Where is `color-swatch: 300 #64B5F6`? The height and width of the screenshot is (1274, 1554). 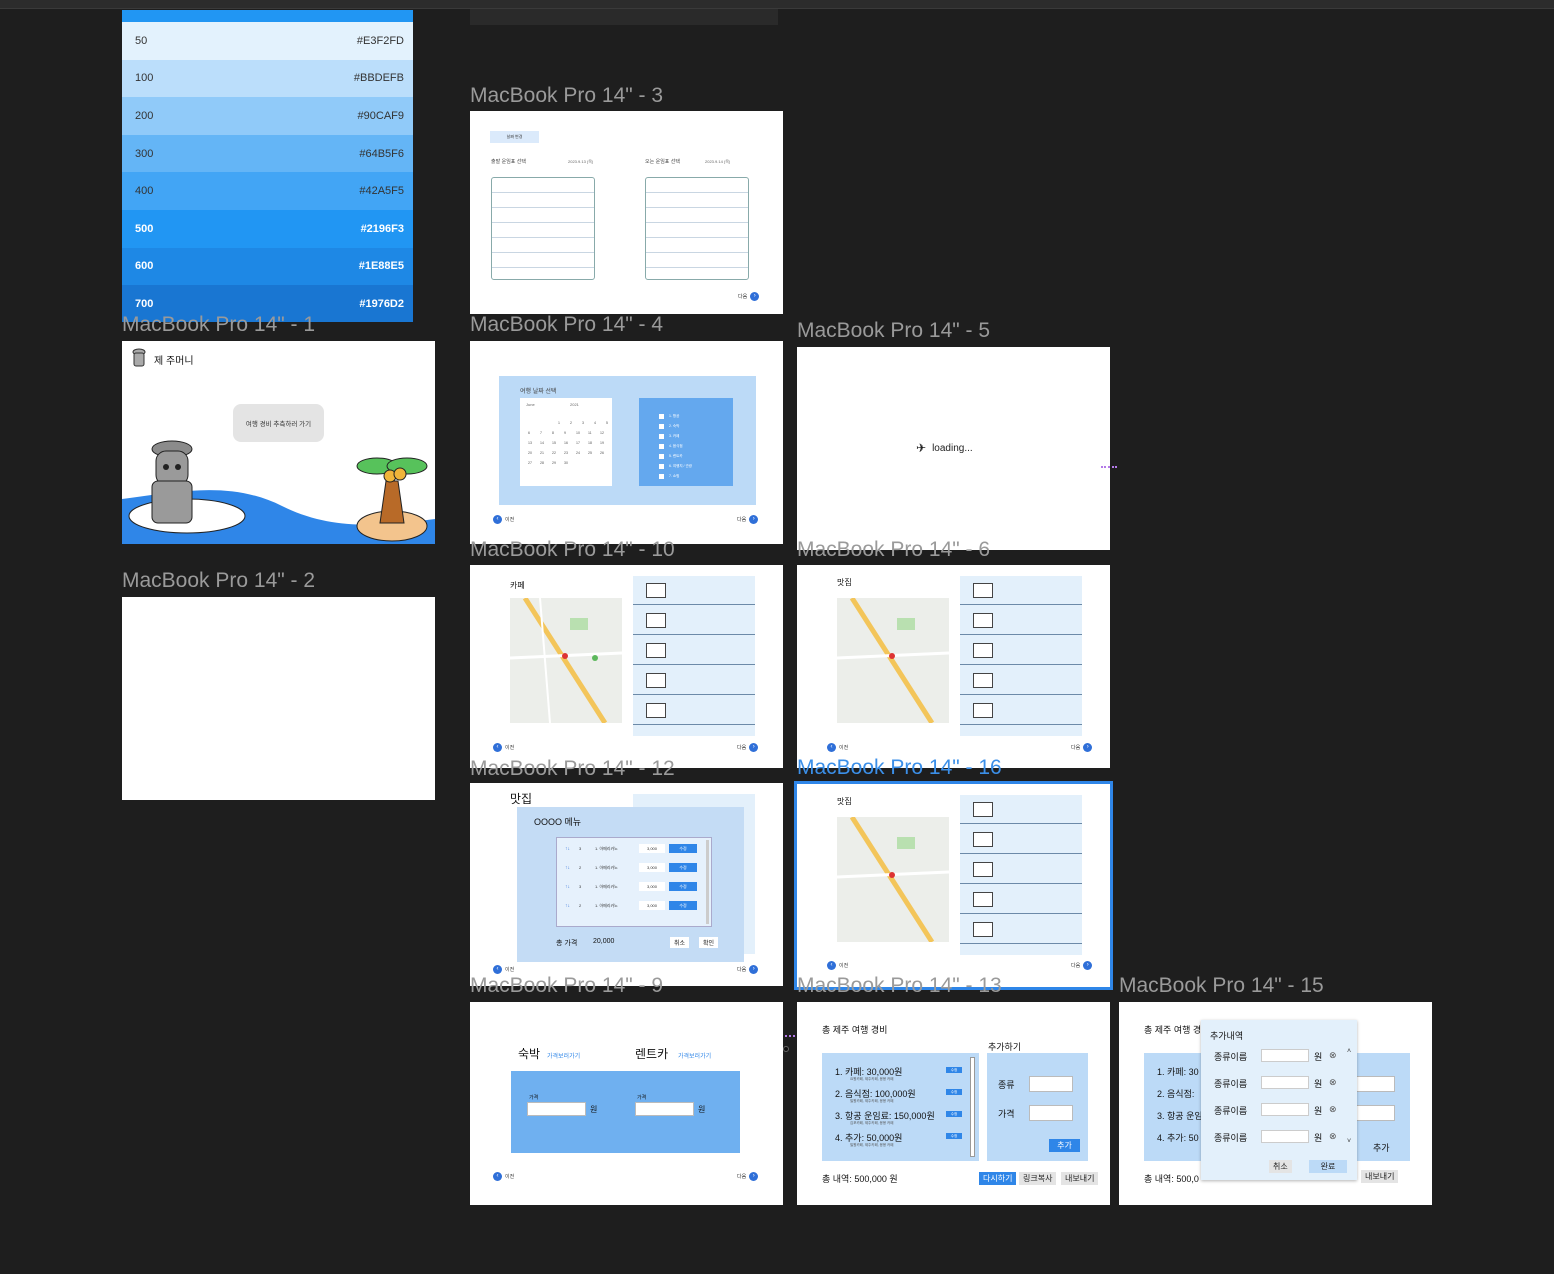
color-swatch: 300 #64B5F6 is located at coordinates (267, 153).